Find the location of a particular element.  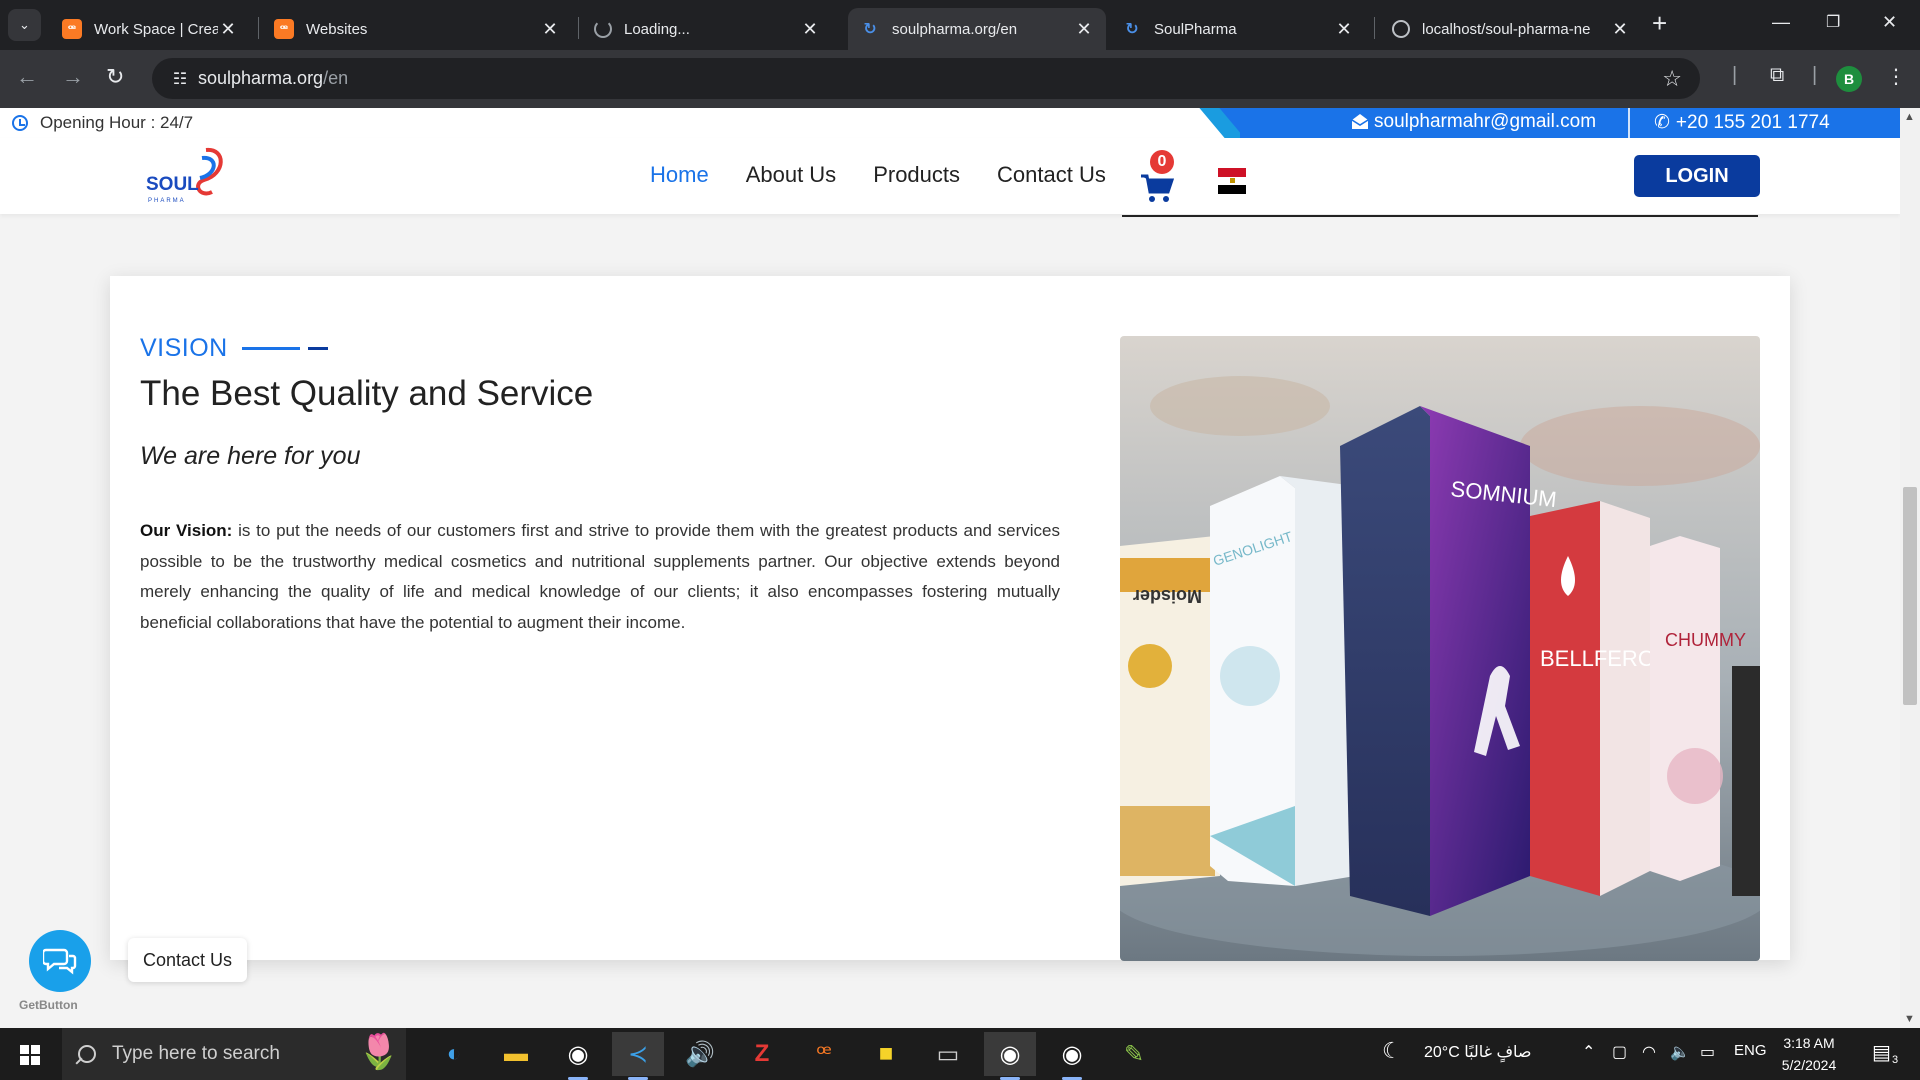

main-menu: Home About Us Products Contact Us is located at coordinates (878, 175).